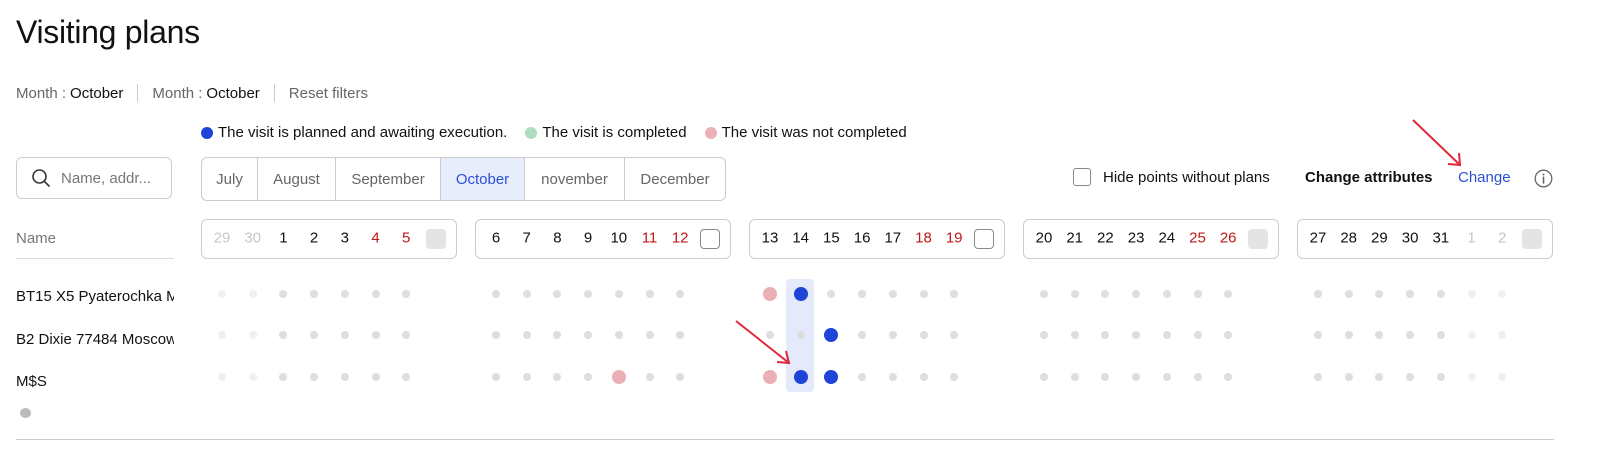  What do you see at coordinates (406, 238) in the screenshot?
I see `day-label: 5` at bounding box center [406, 238].